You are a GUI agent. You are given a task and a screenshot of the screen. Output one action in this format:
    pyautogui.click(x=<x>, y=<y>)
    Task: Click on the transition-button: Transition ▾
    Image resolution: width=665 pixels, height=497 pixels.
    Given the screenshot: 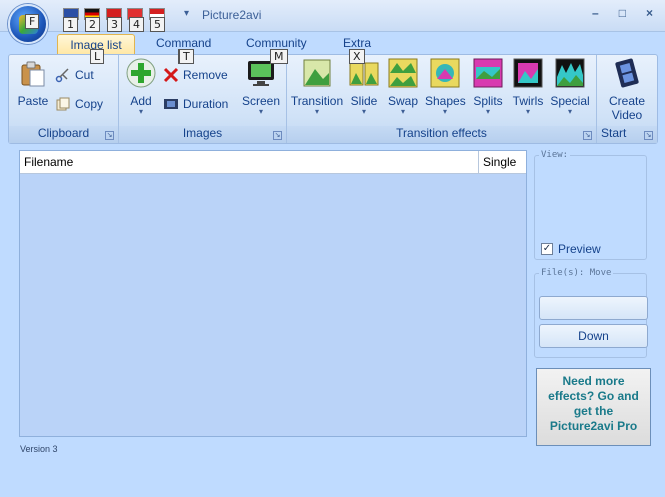 What is the action you would take?
    pyautogui.click(x=317, y=86)
    